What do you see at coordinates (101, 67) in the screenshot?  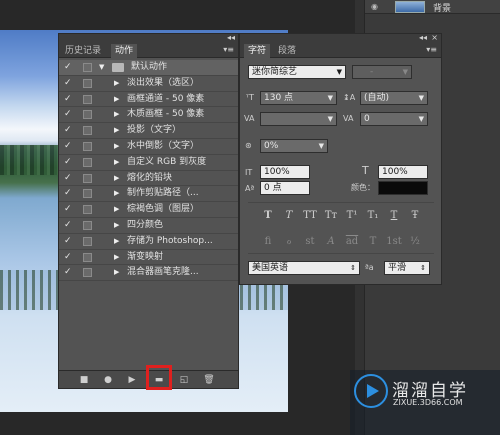 I see `expand-arrow-icon: ▼` at bounding box center [101, 67].